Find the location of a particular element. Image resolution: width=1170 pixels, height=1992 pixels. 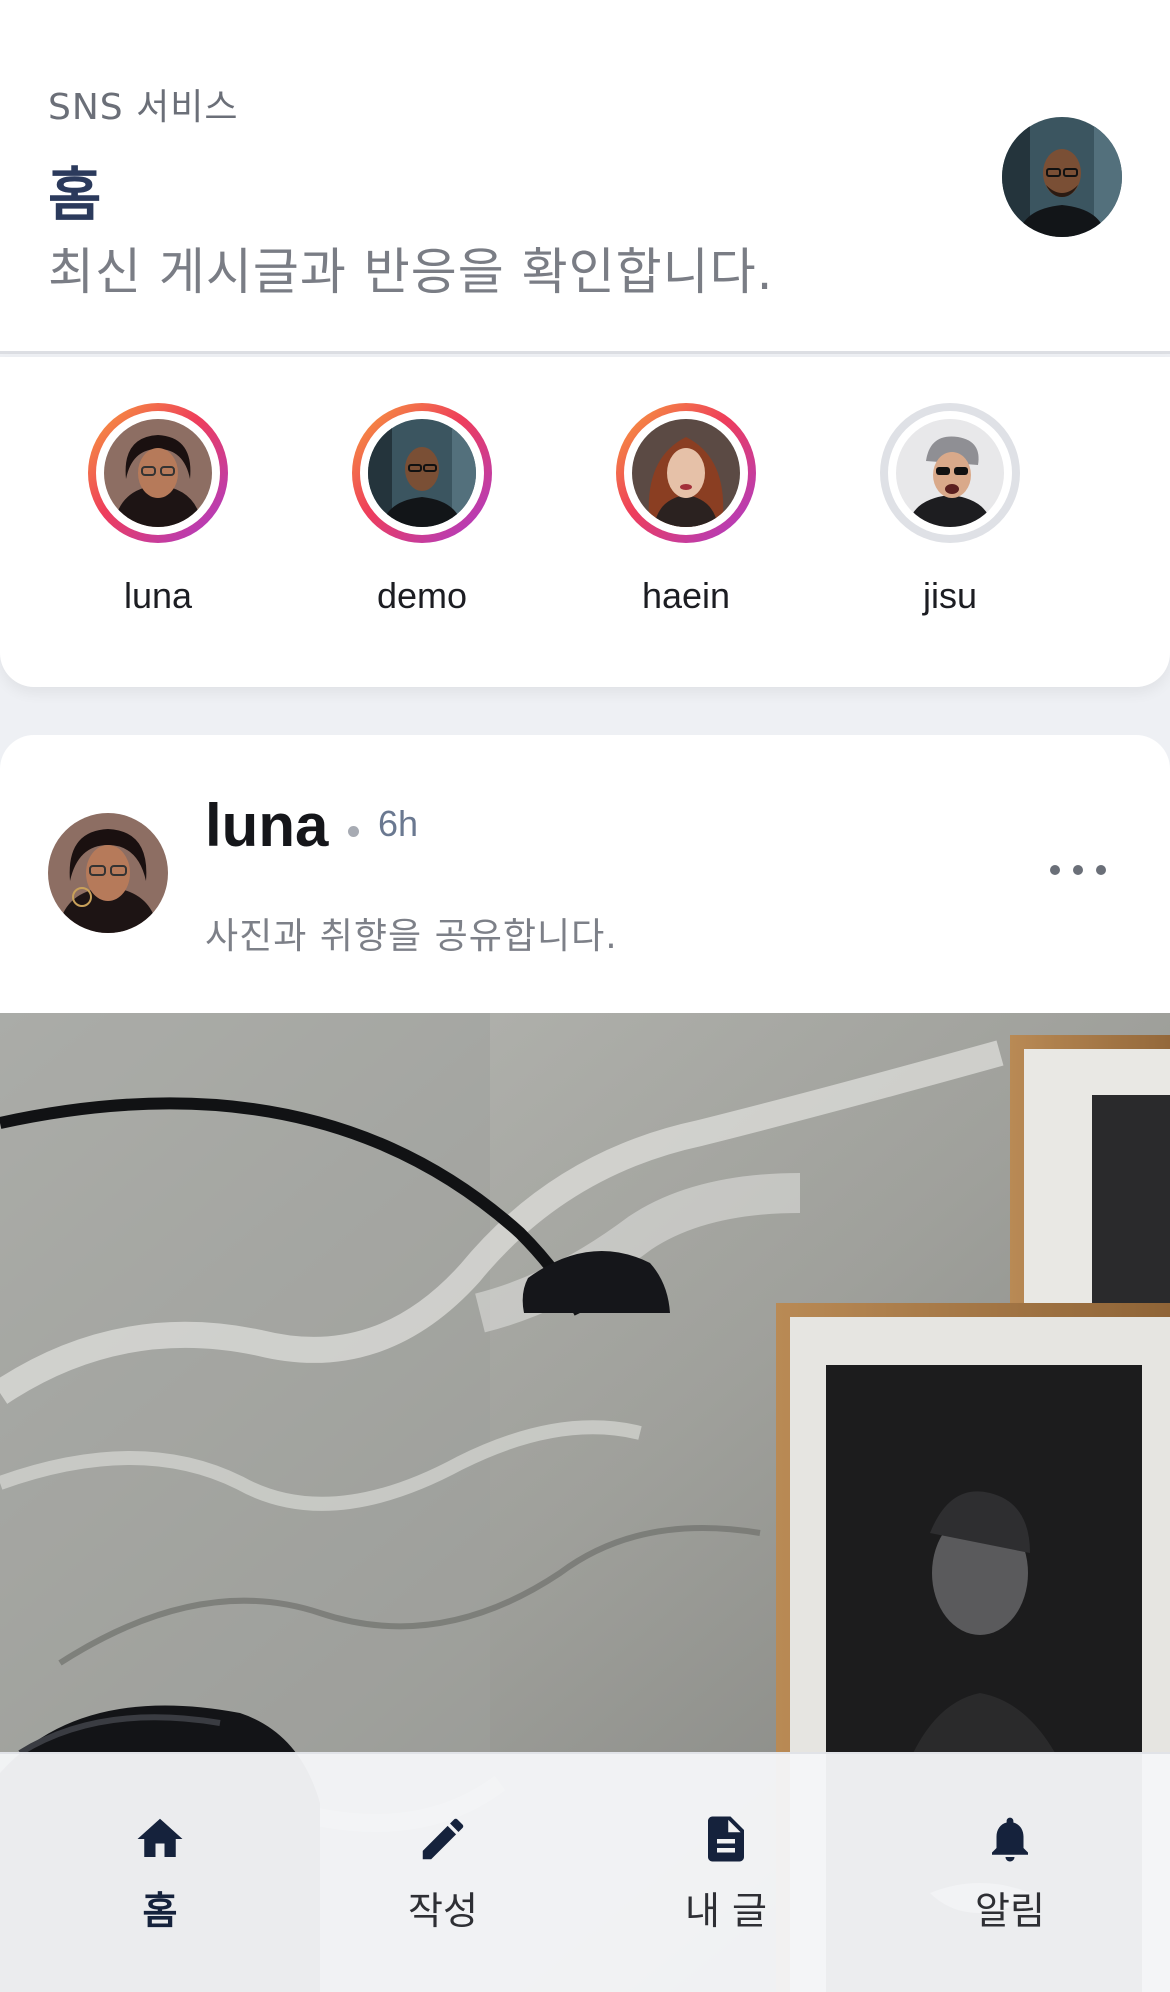

bell-icon is located at coordinates (1010, 1839).